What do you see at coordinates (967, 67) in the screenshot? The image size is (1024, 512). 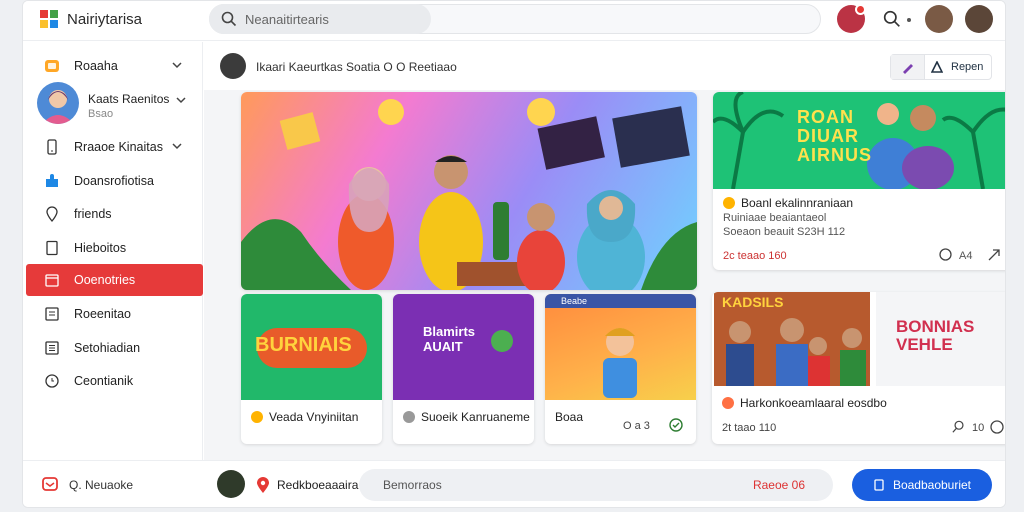 I see `view-button-label: Repen` at bounding box center [967, 67].